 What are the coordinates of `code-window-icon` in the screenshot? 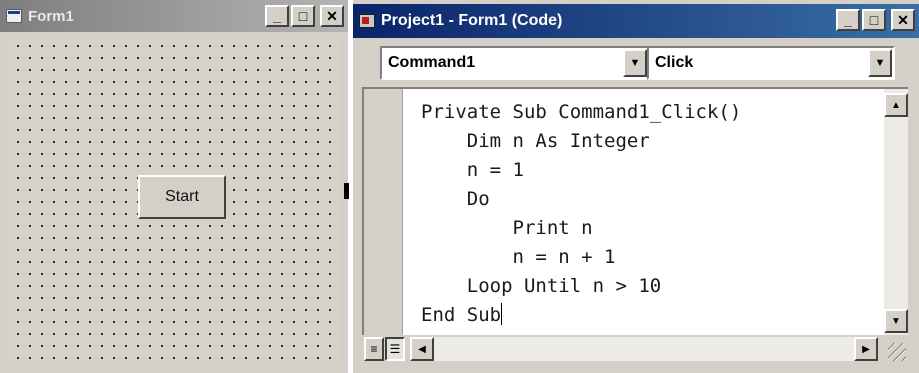 It's located at (367, 21).